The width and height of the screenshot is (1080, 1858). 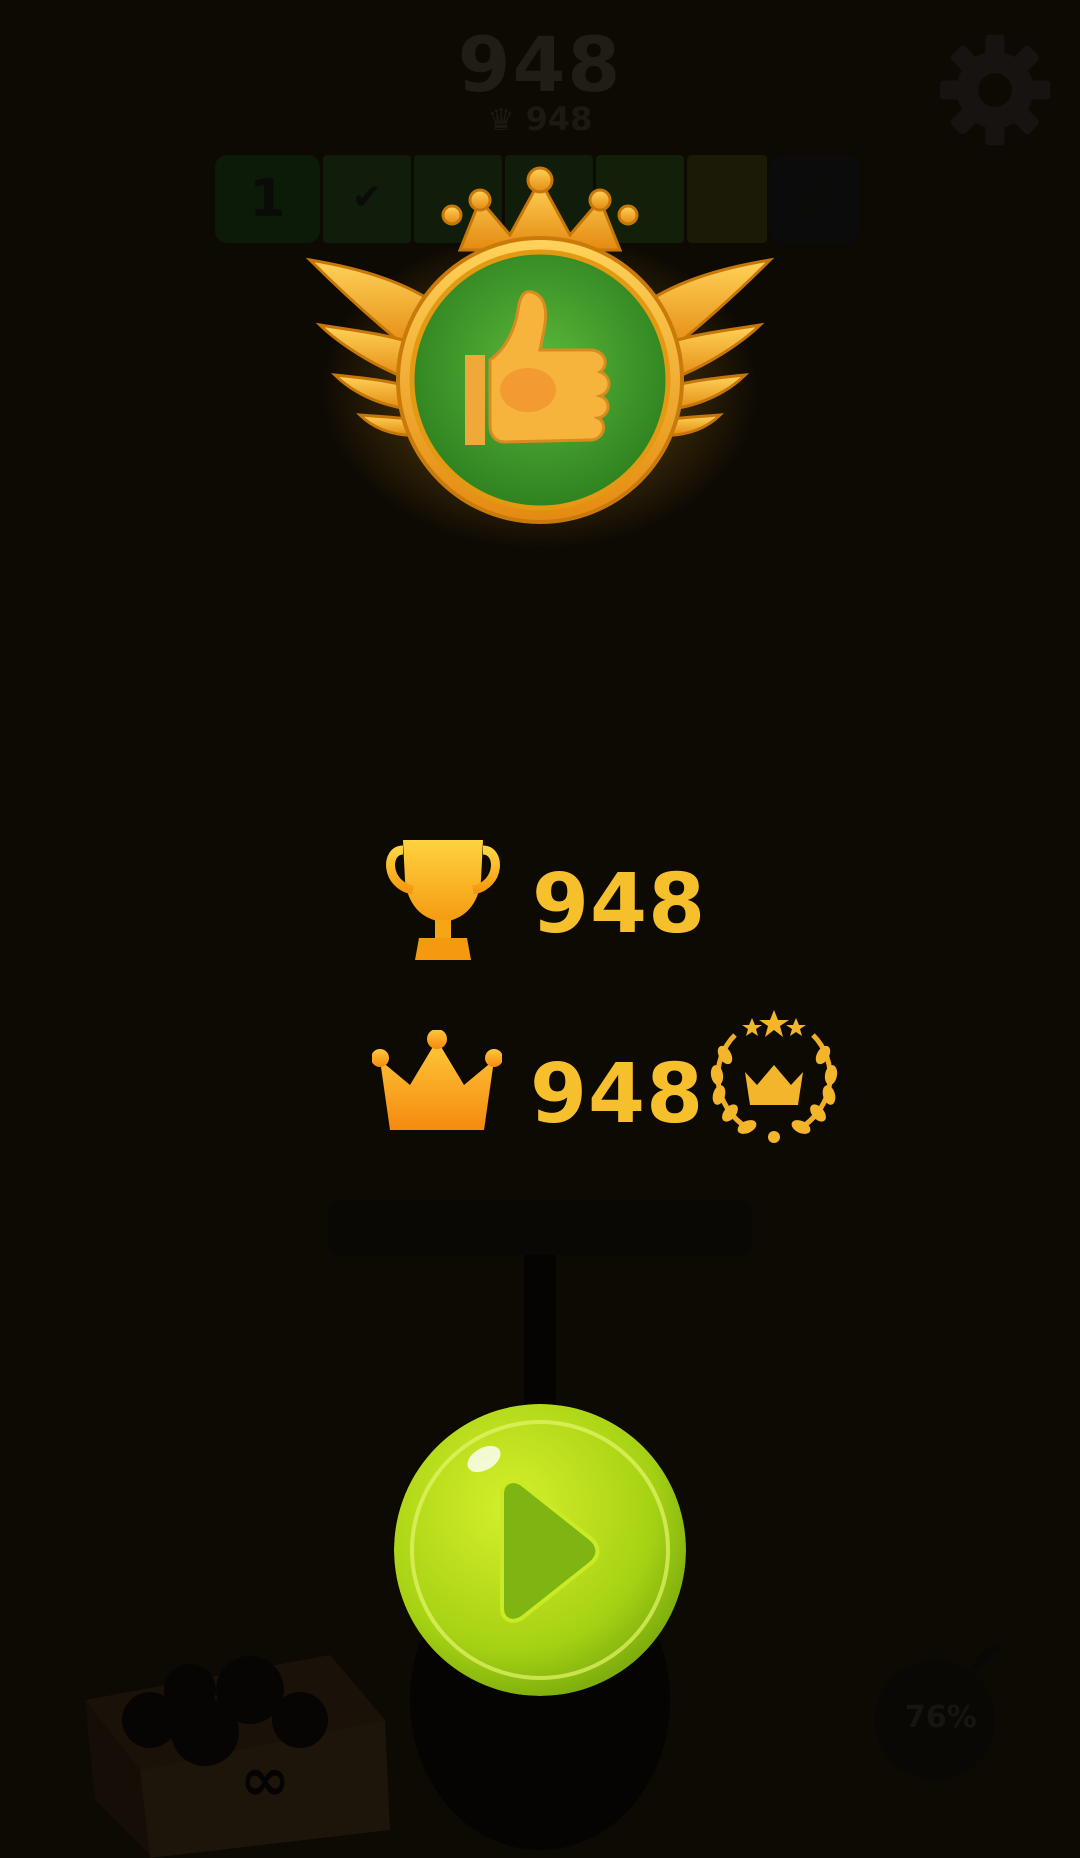 I want to click on current-score: 948, so click(x=540, y=64).